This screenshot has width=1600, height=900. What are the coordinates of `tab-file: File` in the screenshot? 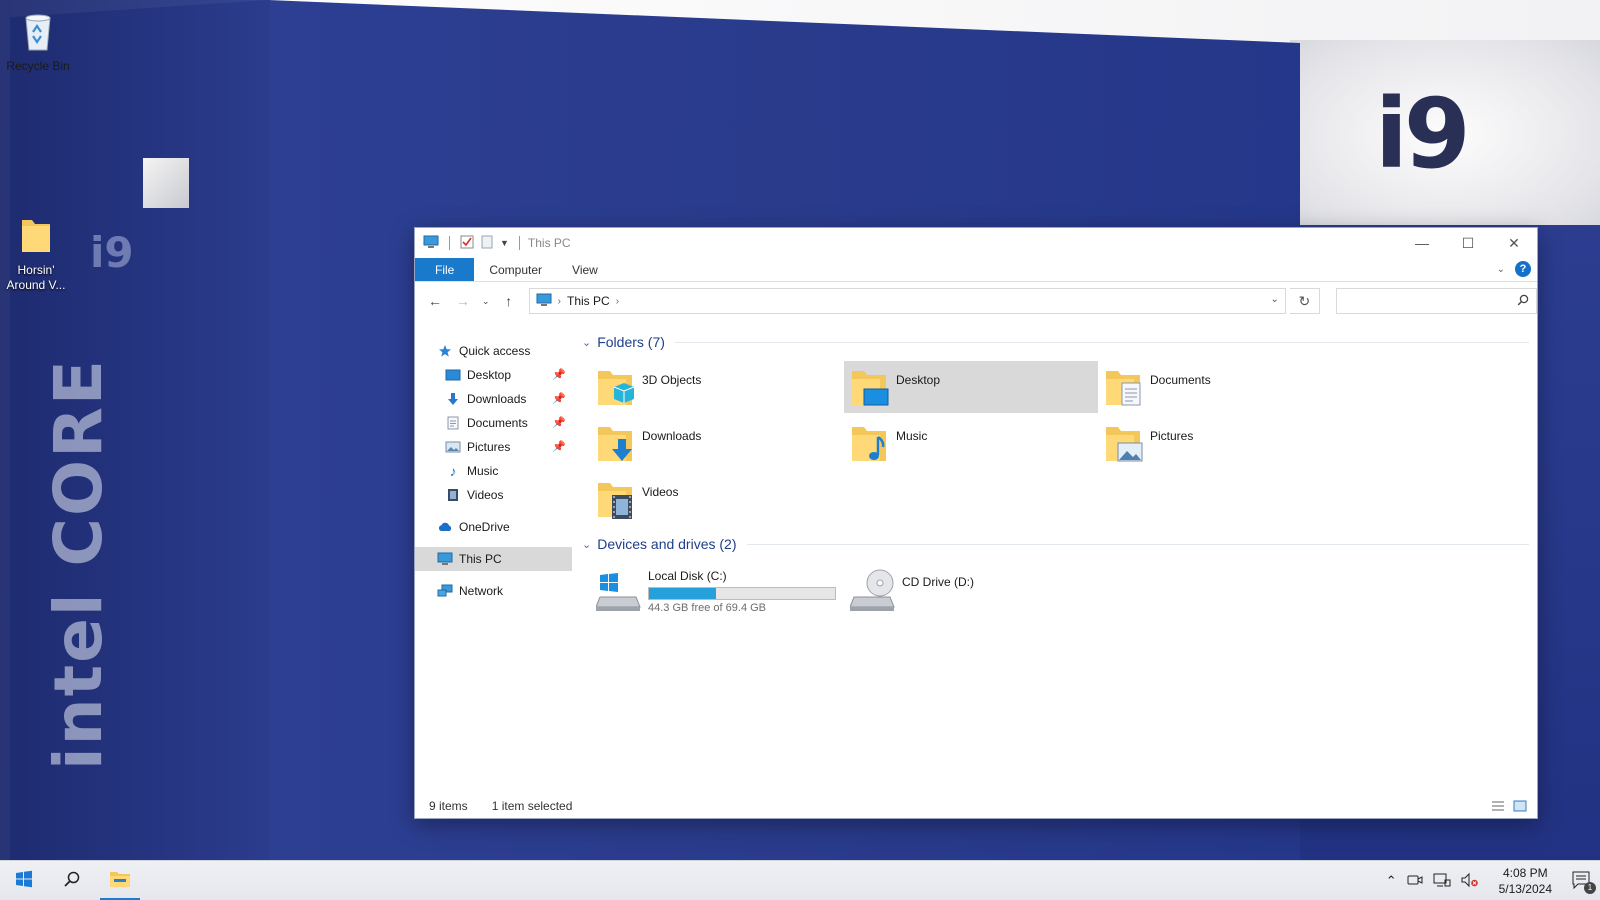 It's located at (445, 269).